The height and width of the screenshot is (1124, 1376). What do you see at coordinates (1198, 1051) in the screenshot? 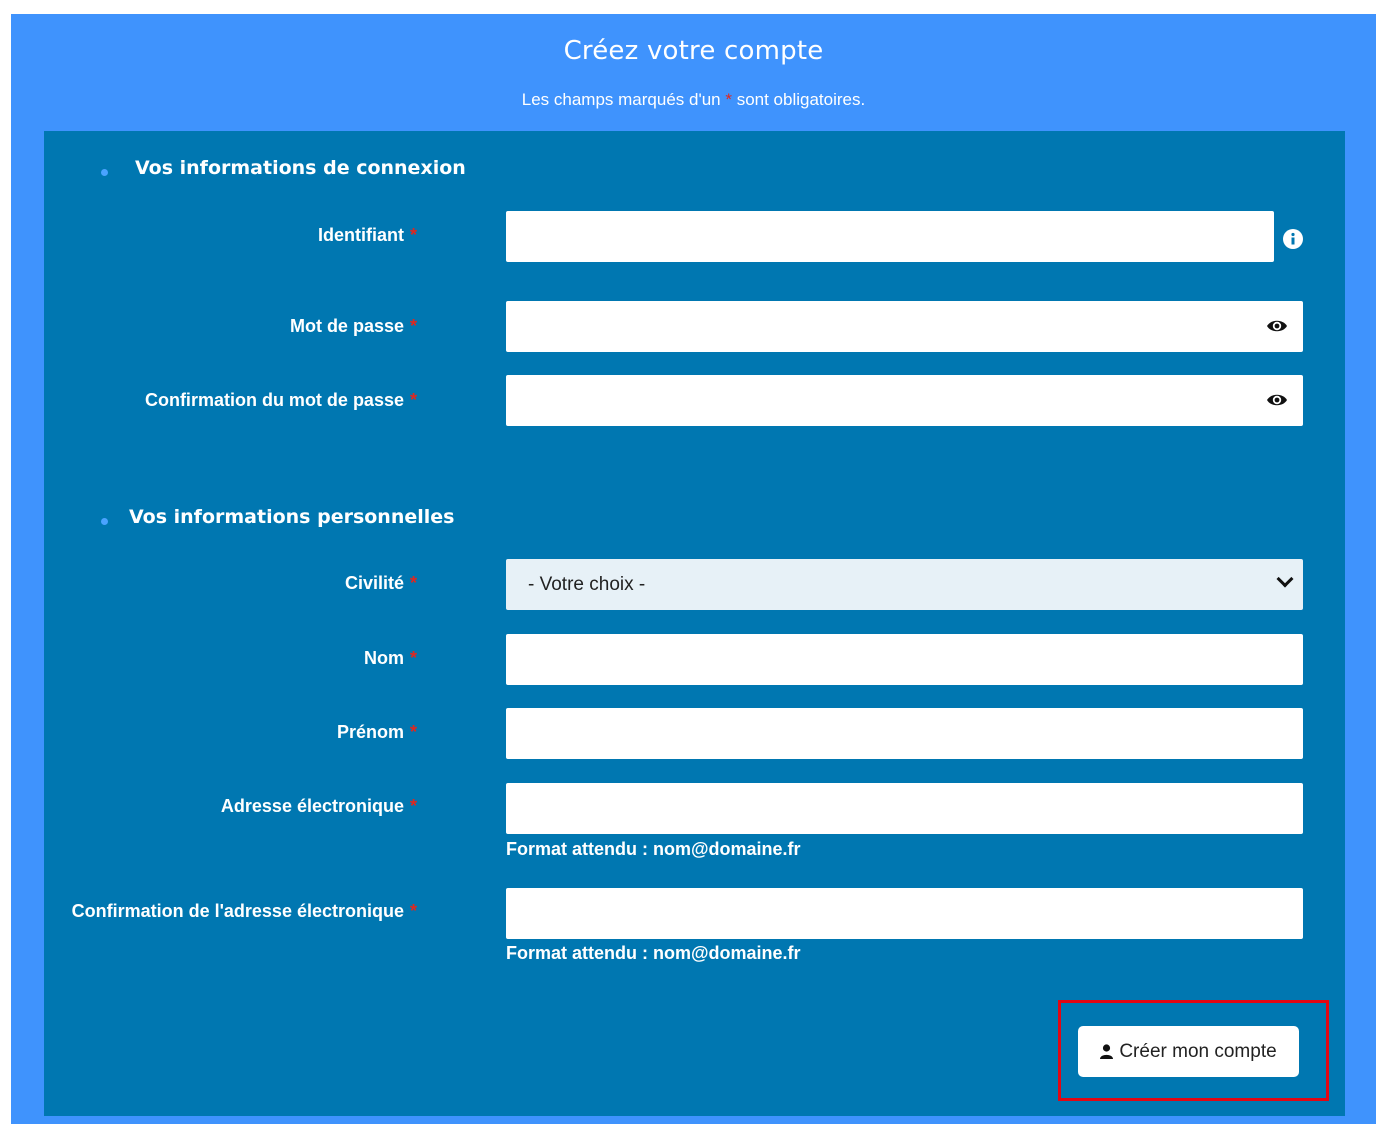
I see `create-account-label: Créer mon compte` at bounding box center [1198, 1051].